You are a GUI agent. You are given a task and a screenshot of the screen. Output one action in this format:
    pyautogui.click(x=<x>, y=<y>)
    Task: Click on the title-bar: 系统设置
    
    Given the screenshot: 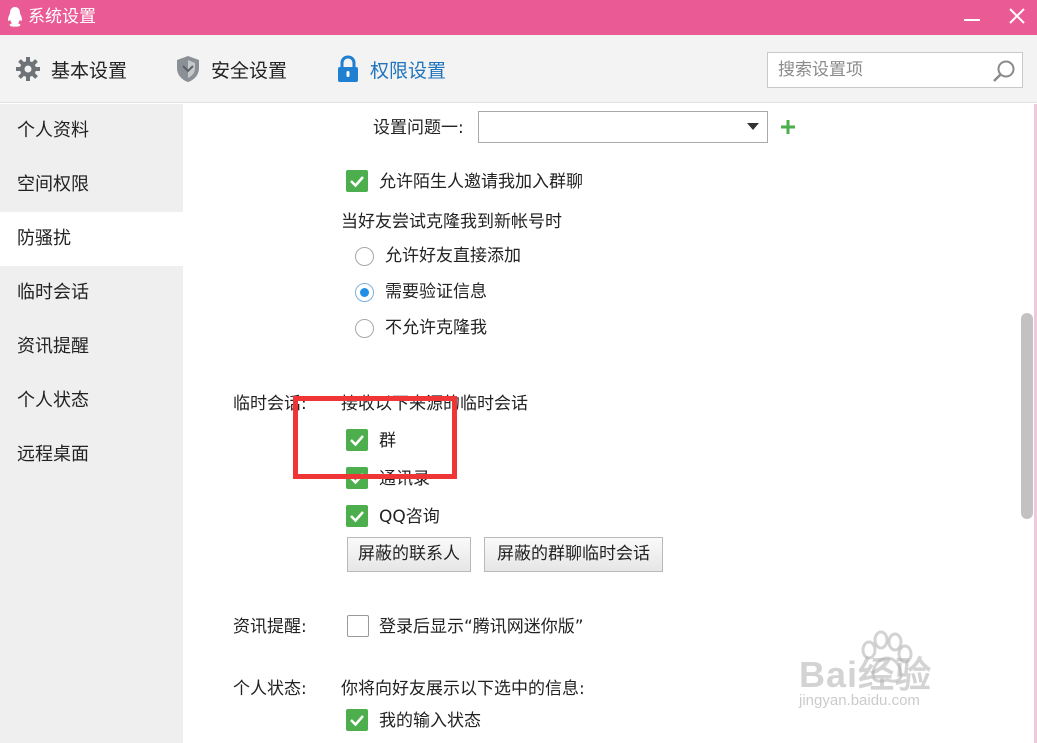 What is the action you would take?
    pyautogui.click(x=518, y=17)
    